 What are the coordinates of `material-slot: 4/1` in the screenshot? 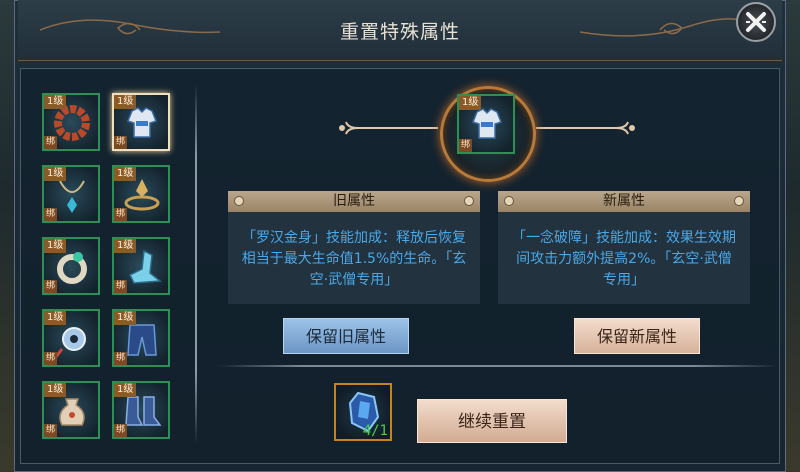 It's located at (363, 412).